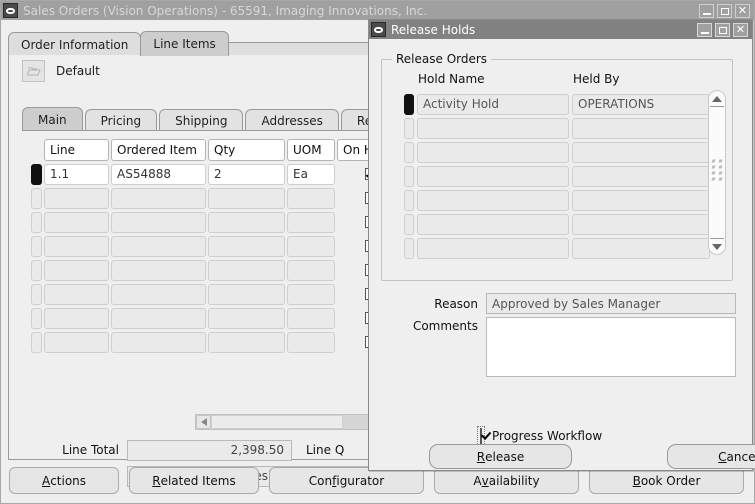  Describe the element at coordinates (246, 150) in the screenshot. I see `column-header-qty: Qty` at that location.